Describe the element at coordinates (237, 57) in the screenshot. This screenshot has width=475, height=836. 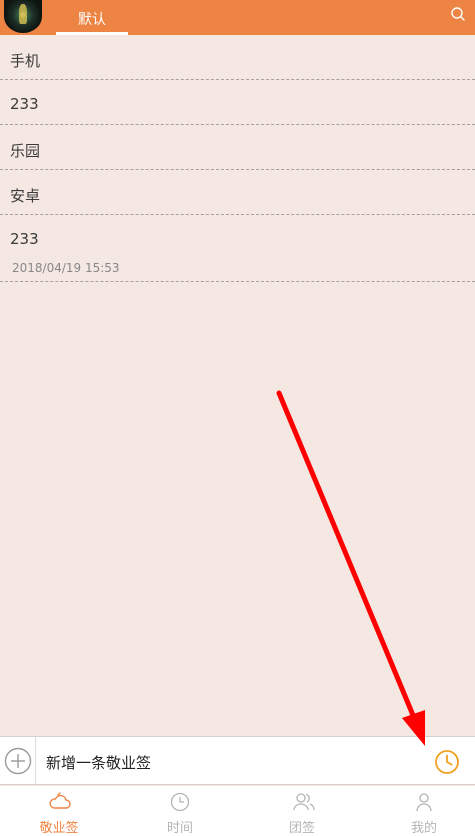
I see `list-item: 手机` at that location.